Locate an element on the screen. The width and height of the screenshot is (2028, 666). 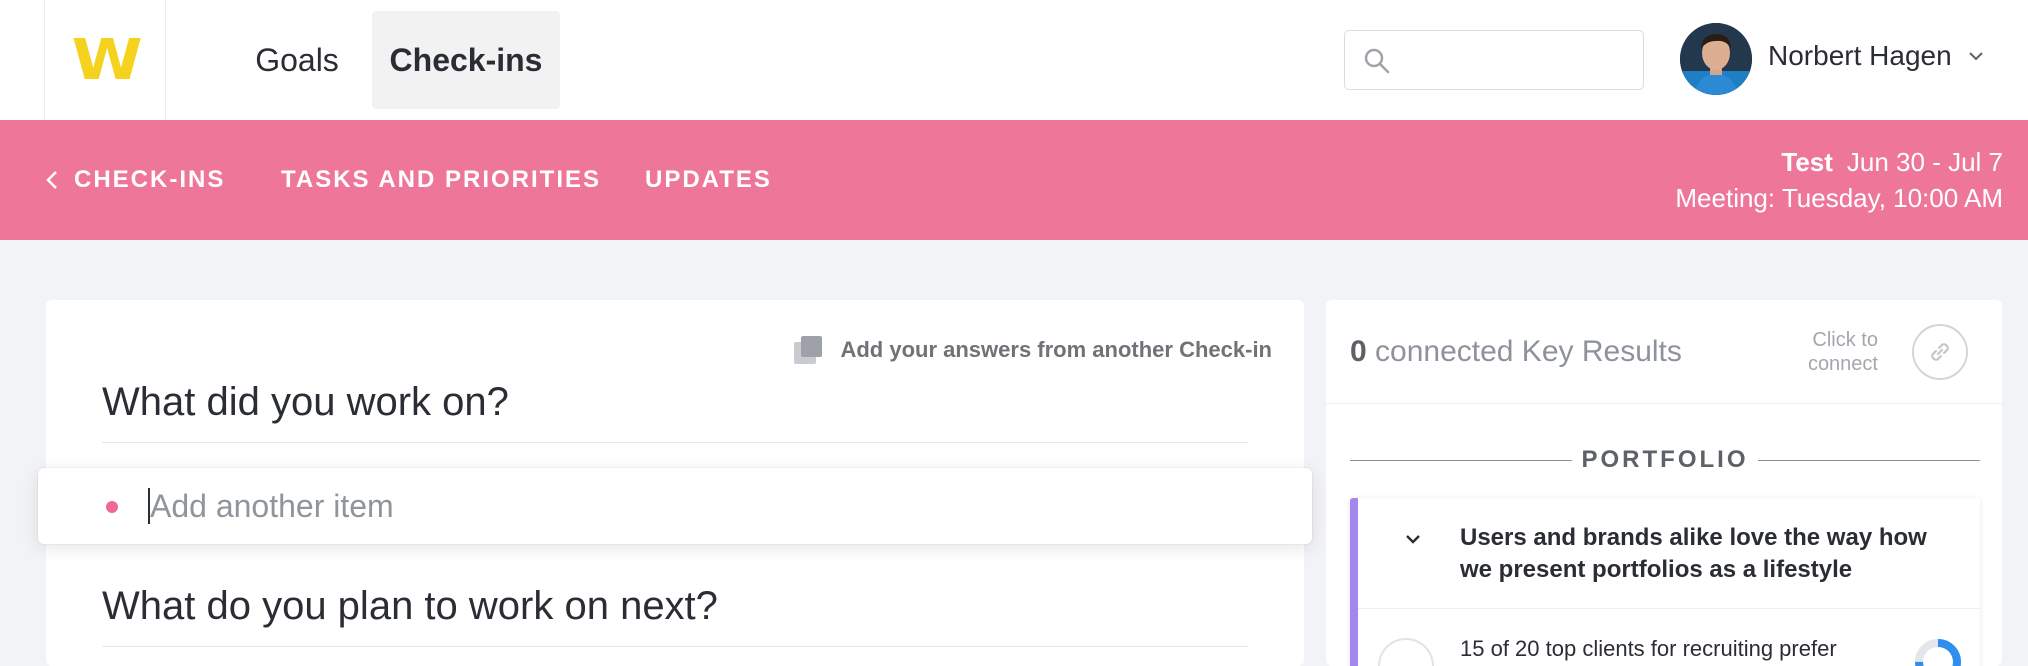
add-answers-from-another-check-in-button: Add your answers from another Check-in is located at coordinates (1032, 350).